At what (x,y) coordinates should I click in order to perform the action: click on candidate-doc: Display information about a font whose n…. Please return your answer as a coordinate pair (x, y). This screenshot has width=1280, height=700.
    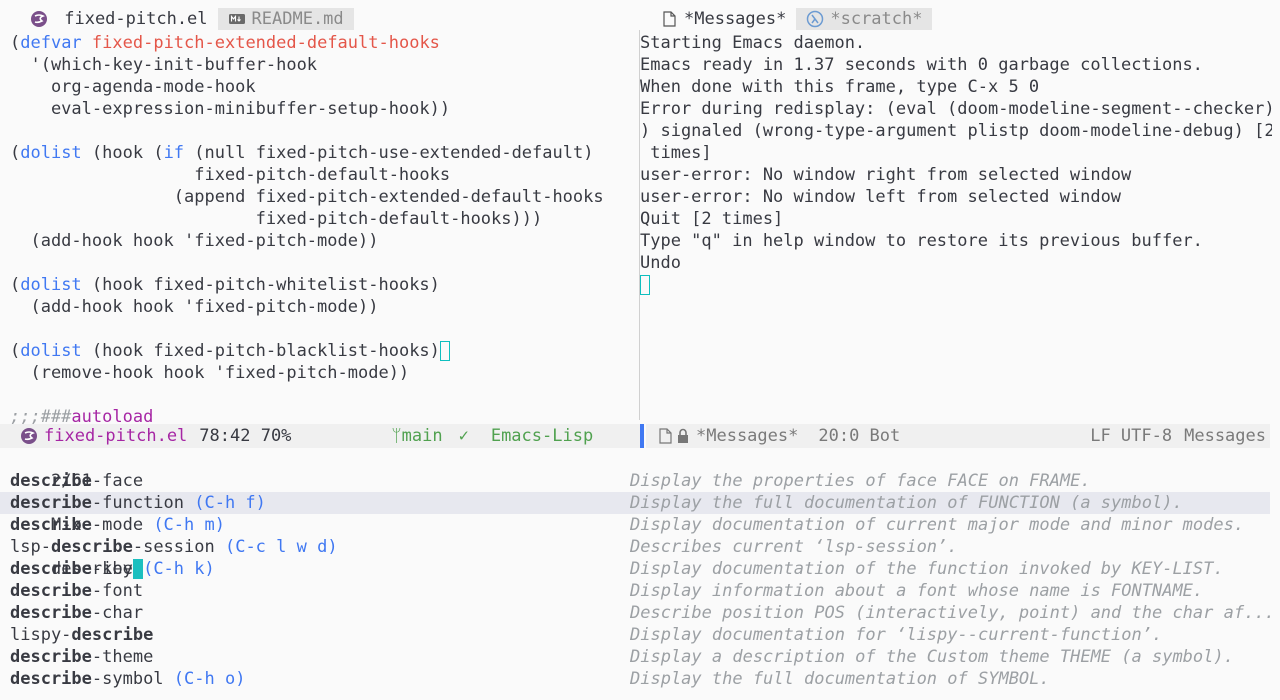
    Looking at the image, I should click on (917, 591).